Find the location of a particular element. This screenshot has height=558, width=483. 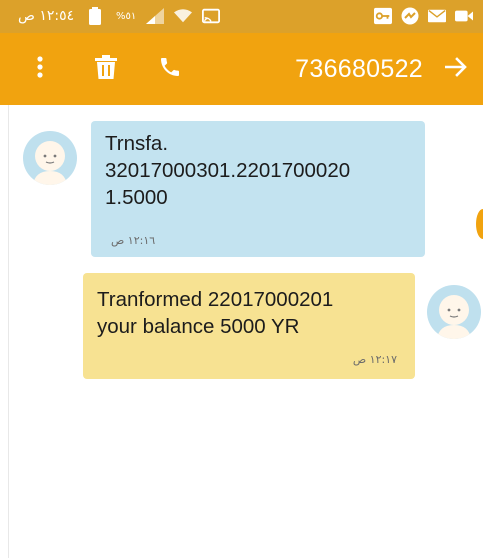

status-right-icons is located at coordinates (423, 16).